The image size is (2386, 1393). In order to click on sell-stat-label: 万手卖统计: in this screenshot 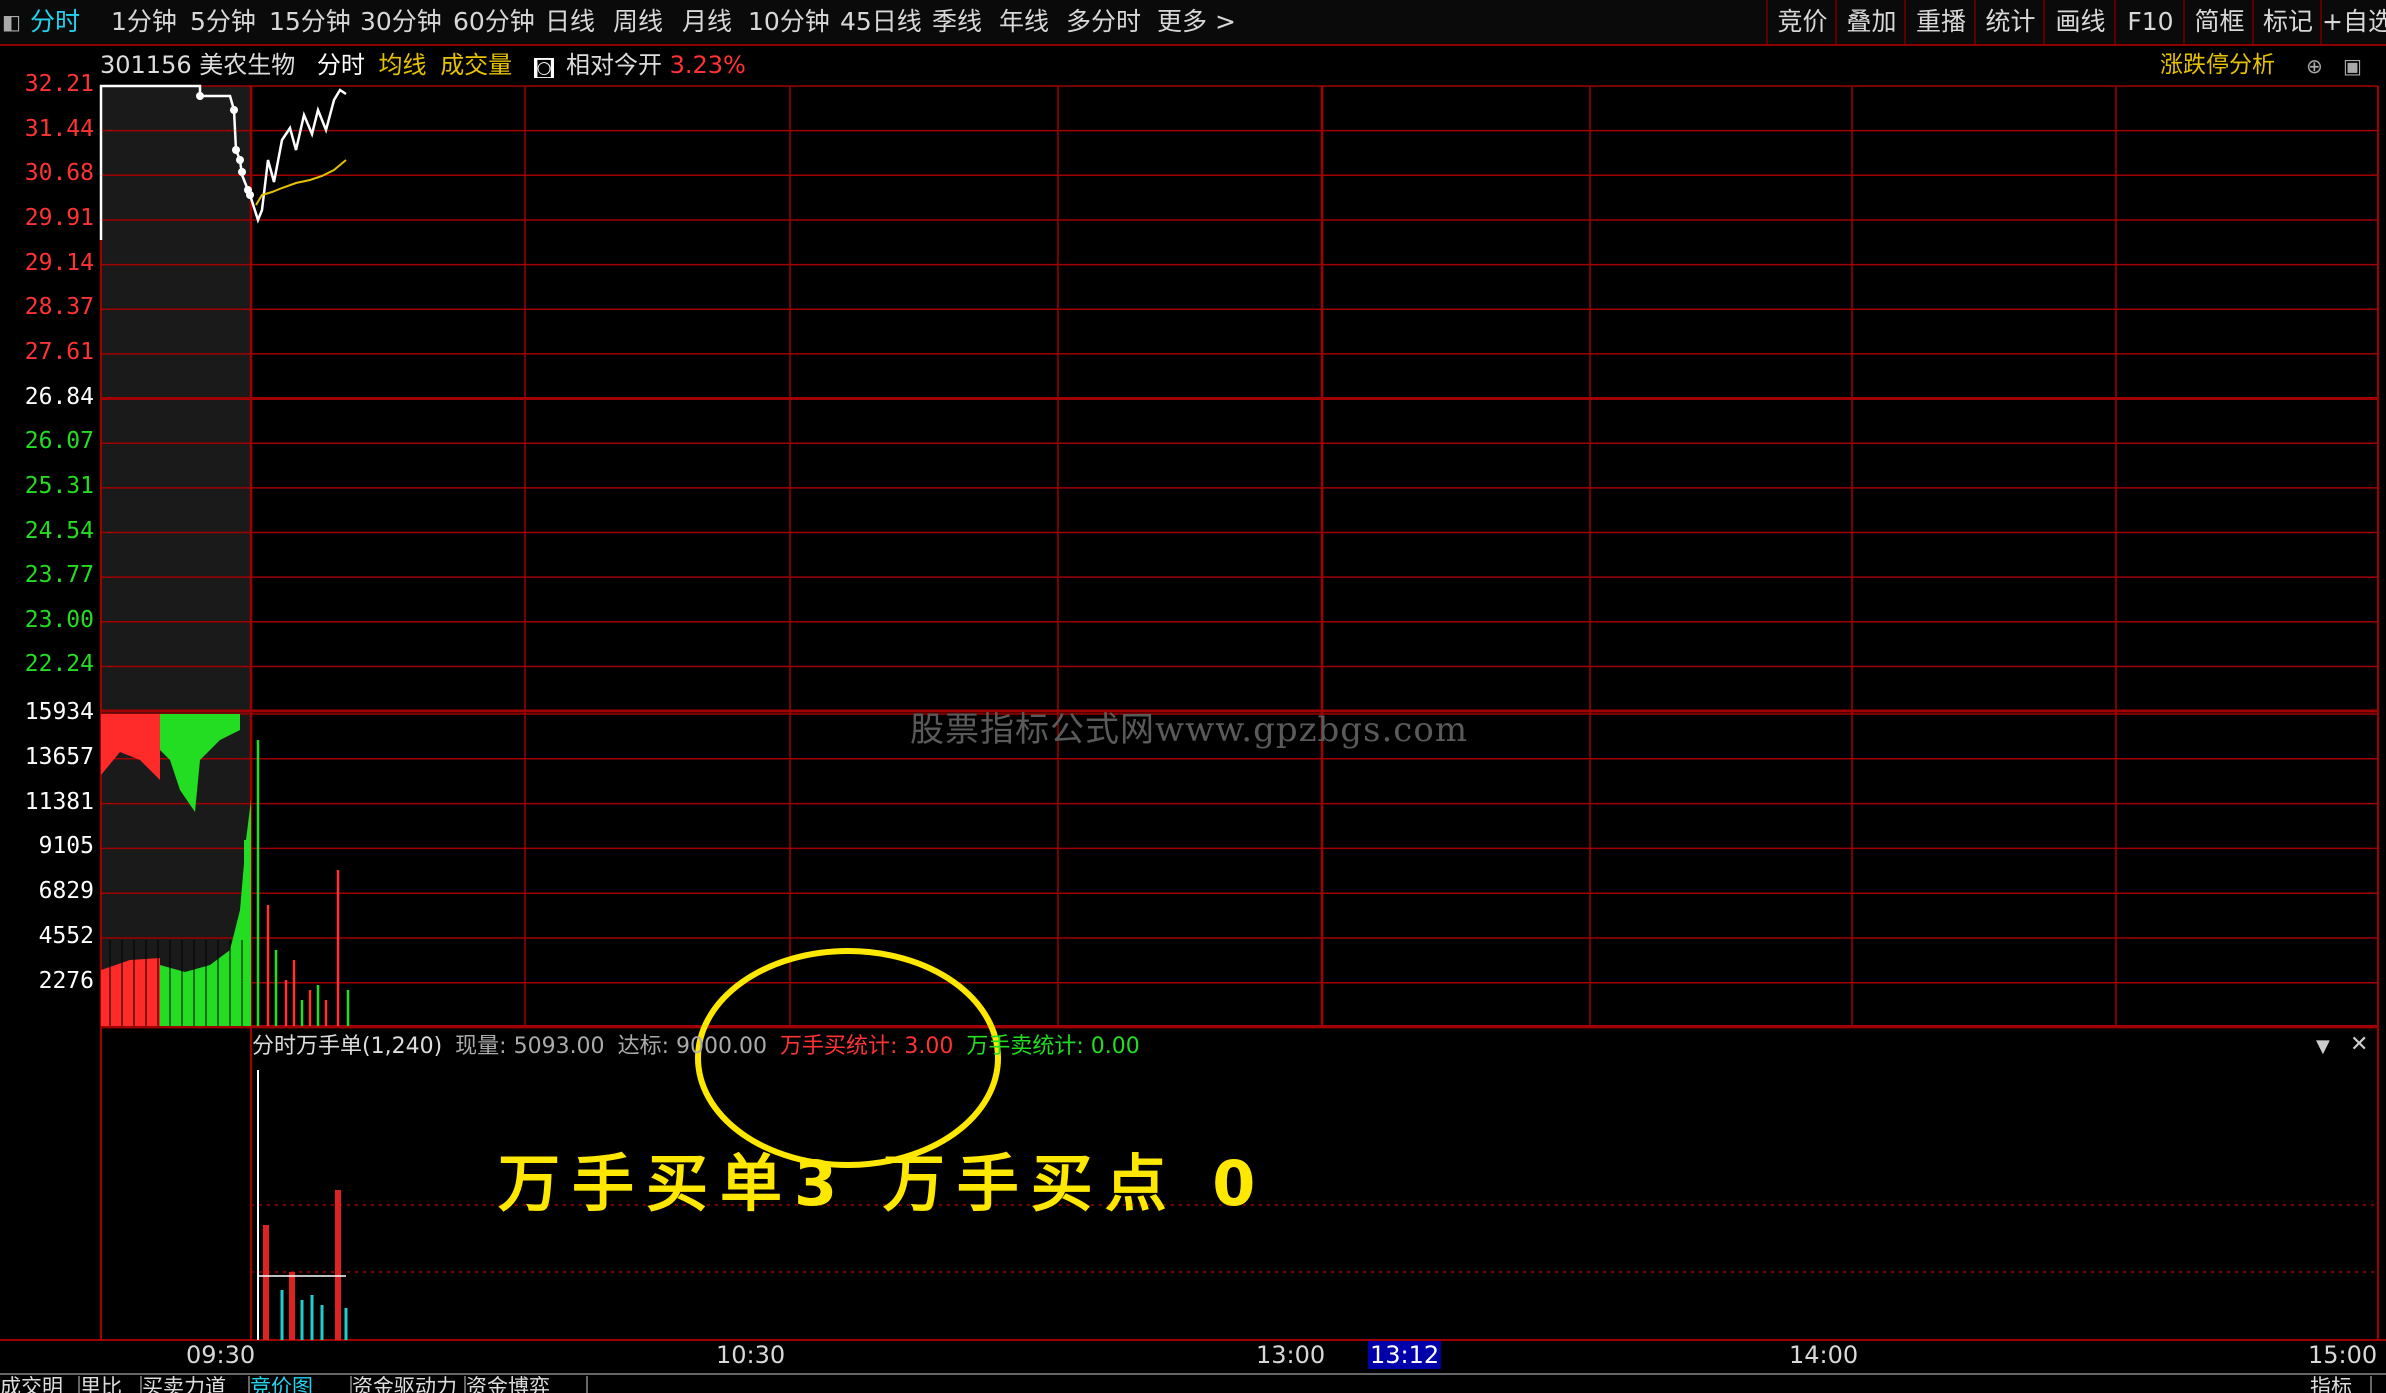, I will do `click(1025, 1046)`.